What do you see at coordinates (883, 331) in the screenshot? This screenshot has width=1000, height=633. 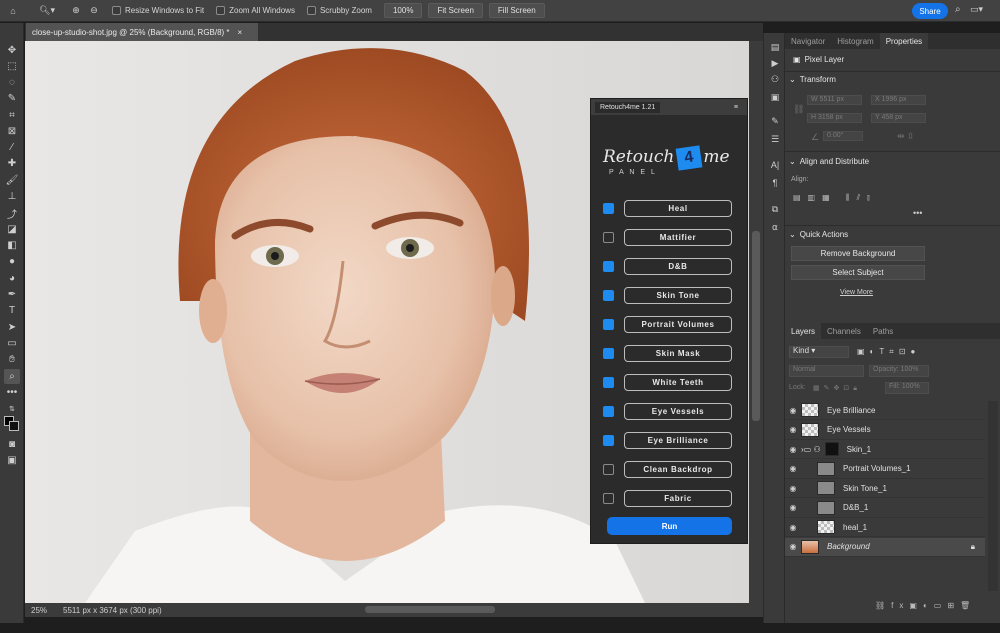 I see `tab-paths: Paths` at bounding box center [883, 331].